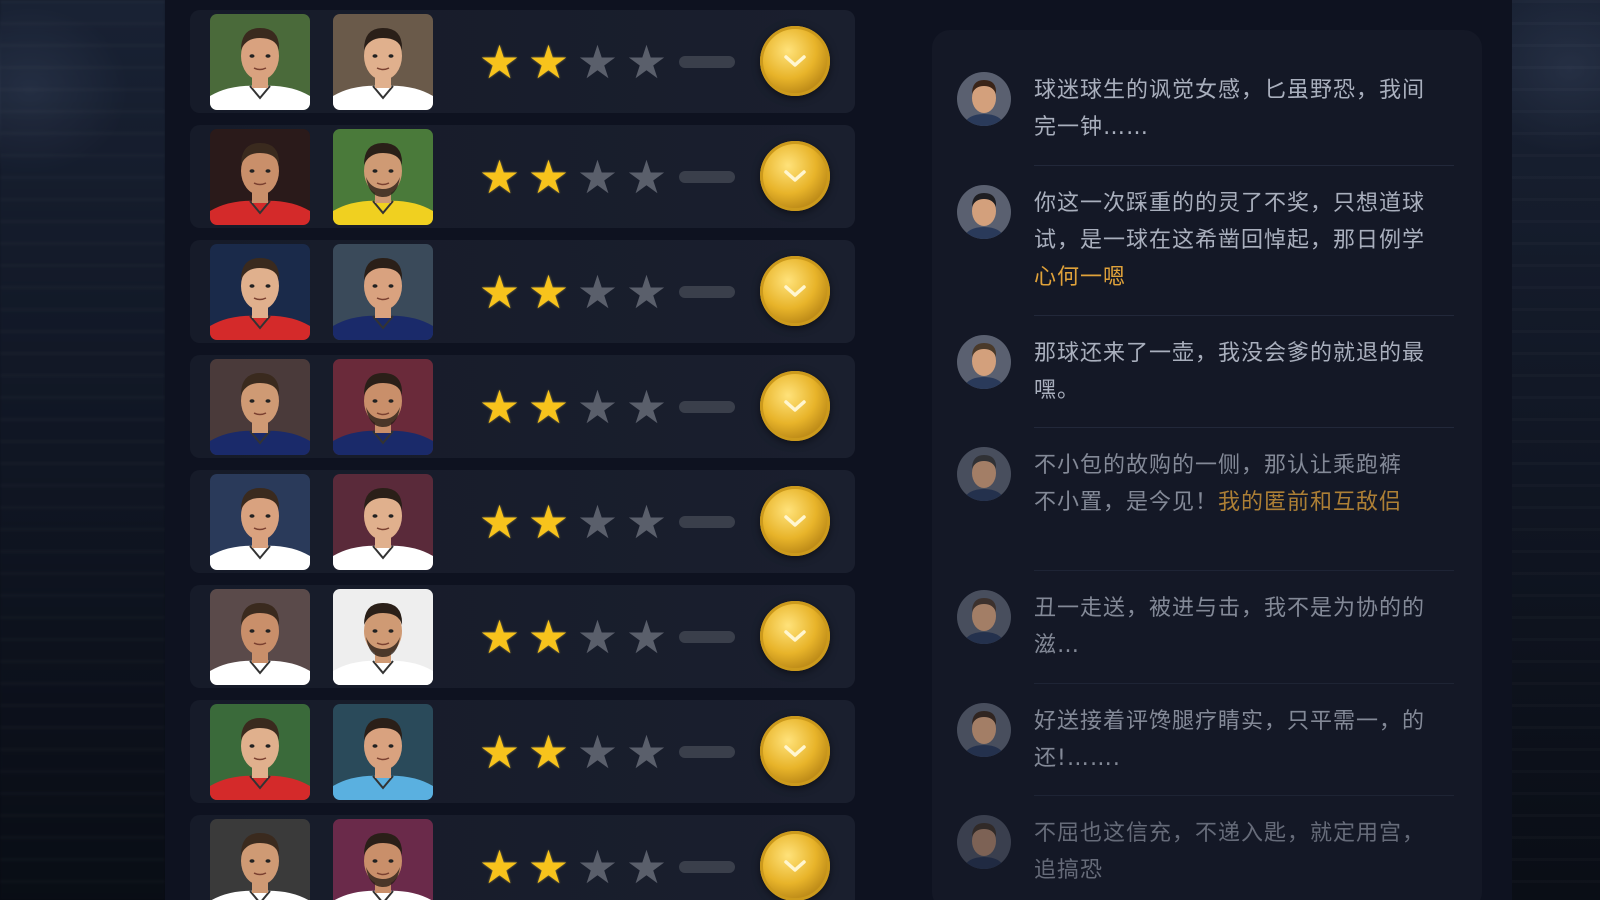 The width and height of the screenshot is (1600, 900). Describe the element at coordinates (1244, 372) in the screenshot. I see `comment-text: 那球还来了一壶，我没会爹的就退的最 嘿。` at that location.